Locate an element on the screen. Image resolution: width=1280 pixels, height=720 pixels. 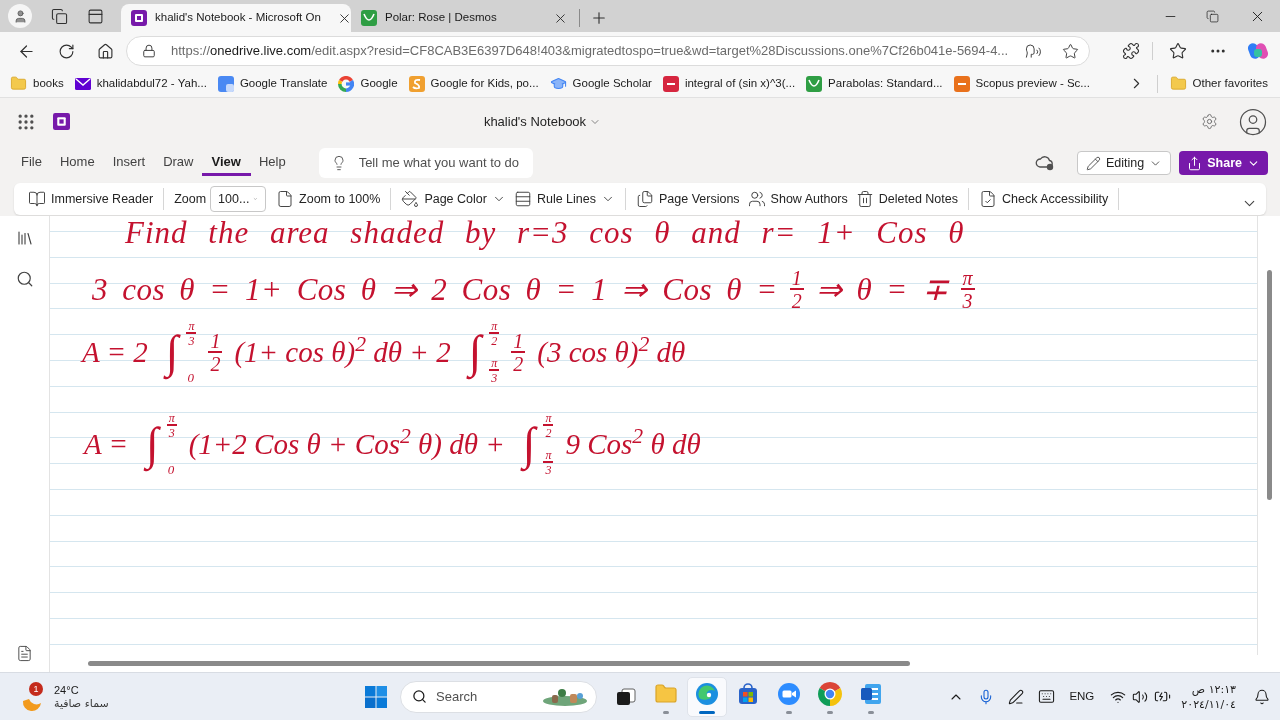
integral-lower-limit: π 3 is located at coordinates (548, 462).